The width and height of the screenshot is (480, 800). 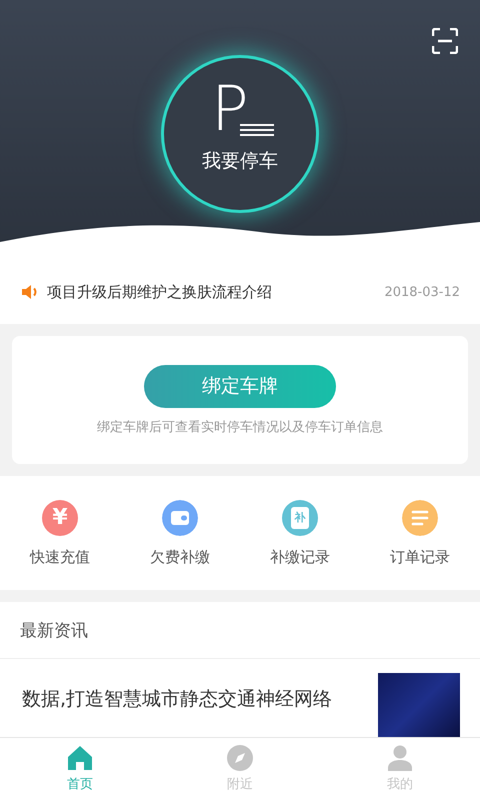 I want to click on shortcut-button: 订单记录, so click(x=420, y=533).